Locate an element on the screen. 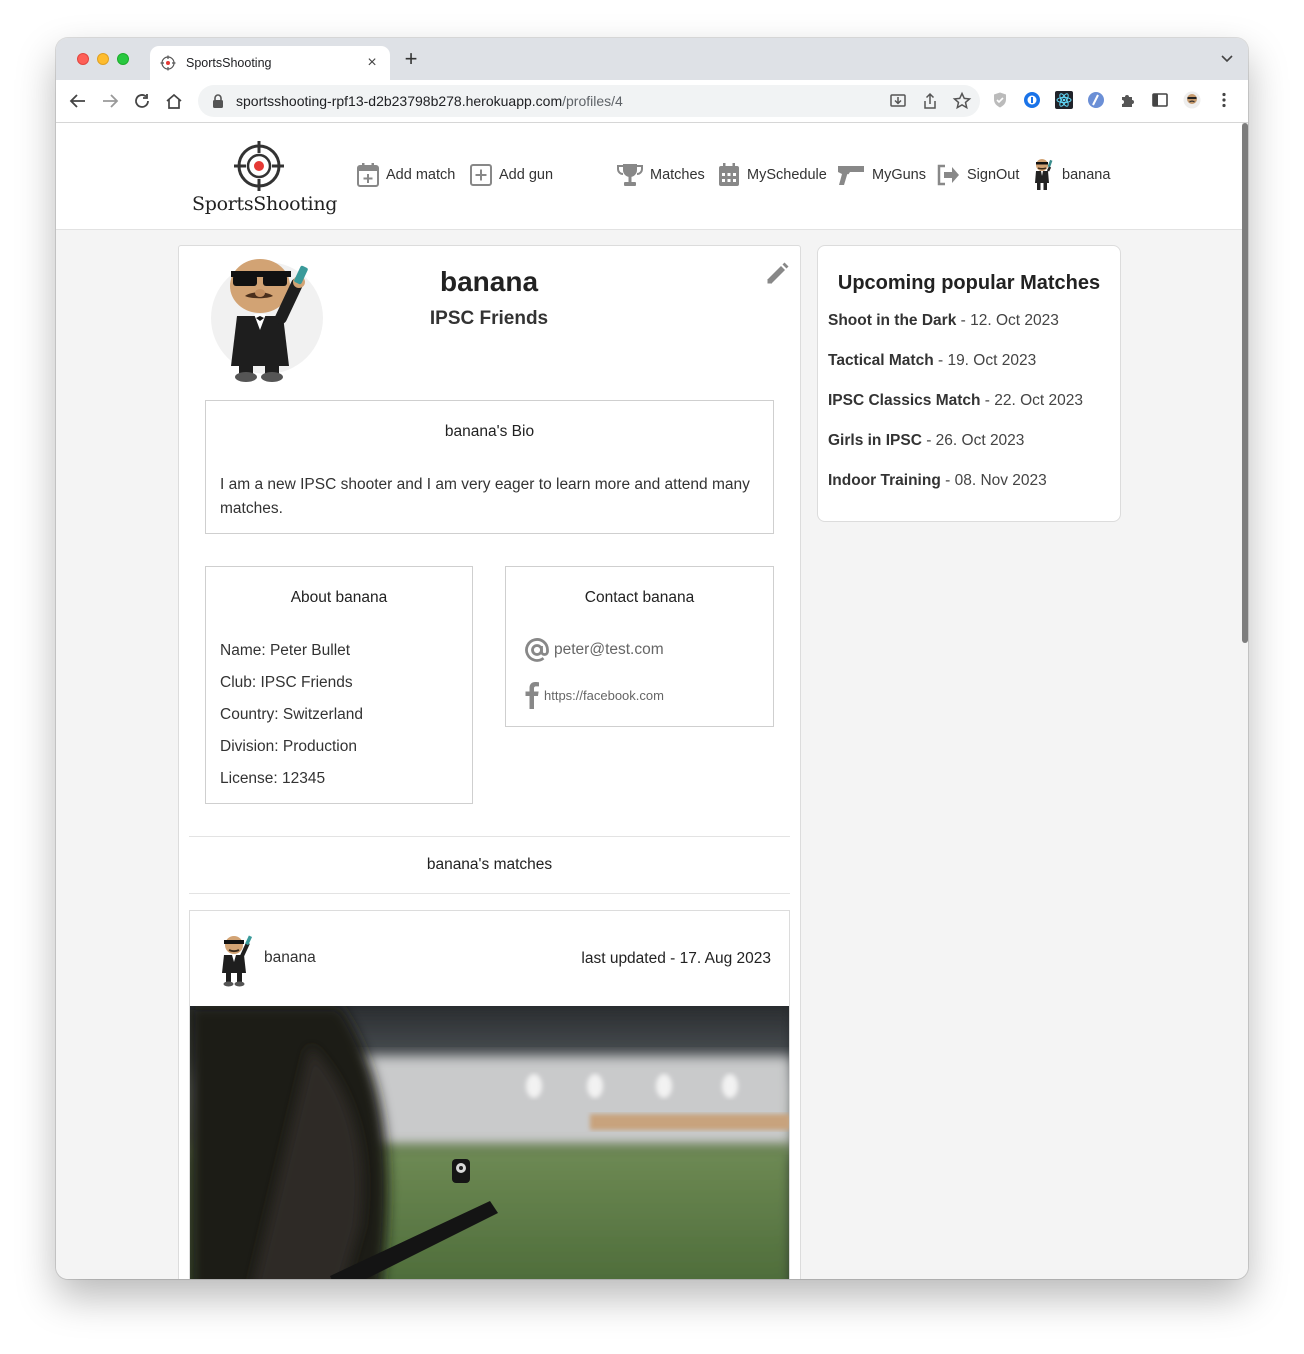 This screenshot has height=1354, width=1304. brand-name: SportsShooting is located at coordinates (265, 204).